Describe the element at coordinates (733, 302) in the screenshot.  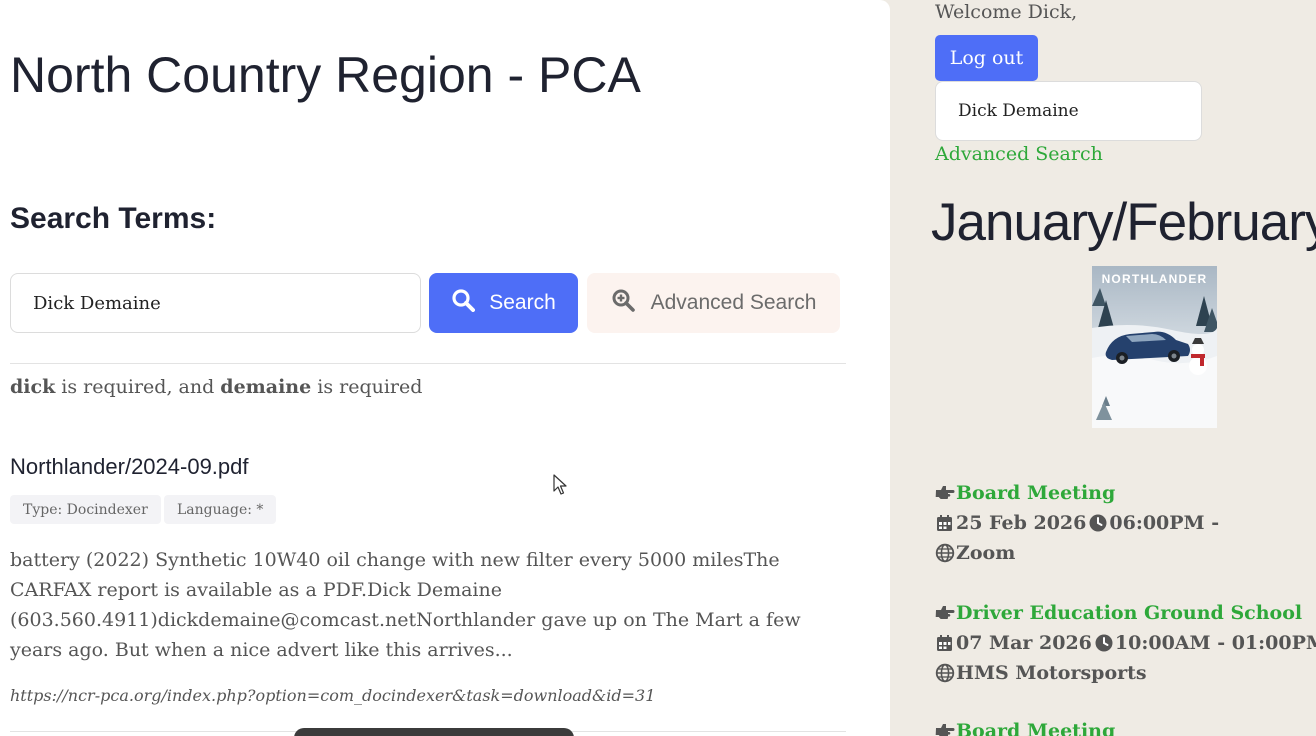
I see `advanced-search-button-label: Advanced Search` at that location.